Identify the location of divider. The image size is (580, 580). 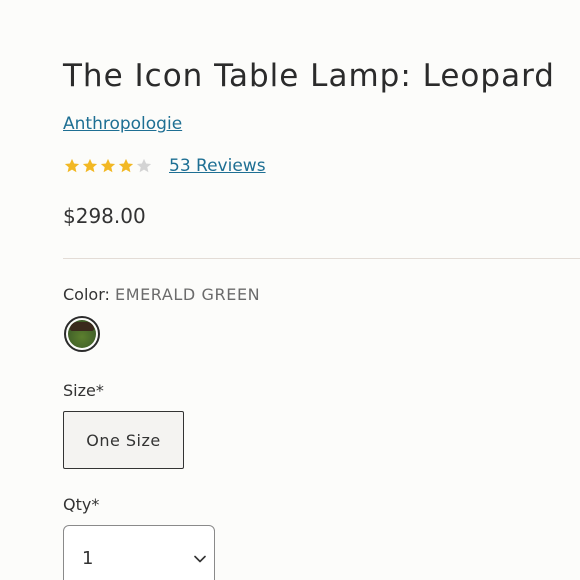
(321, 258).